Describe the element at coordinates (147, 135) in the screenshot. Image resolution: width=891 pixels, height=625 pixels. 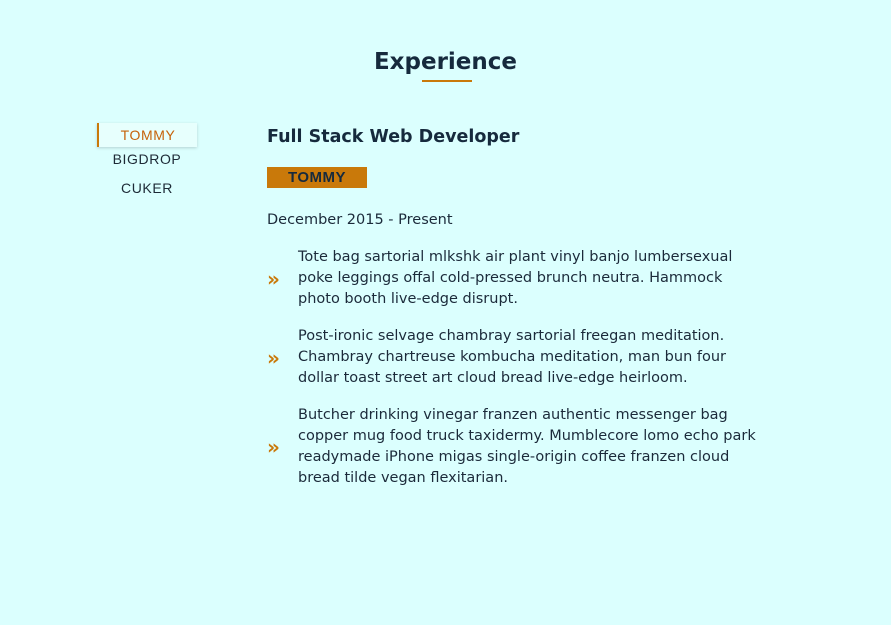
I see `tab-tommy: TOMMY` at that location.